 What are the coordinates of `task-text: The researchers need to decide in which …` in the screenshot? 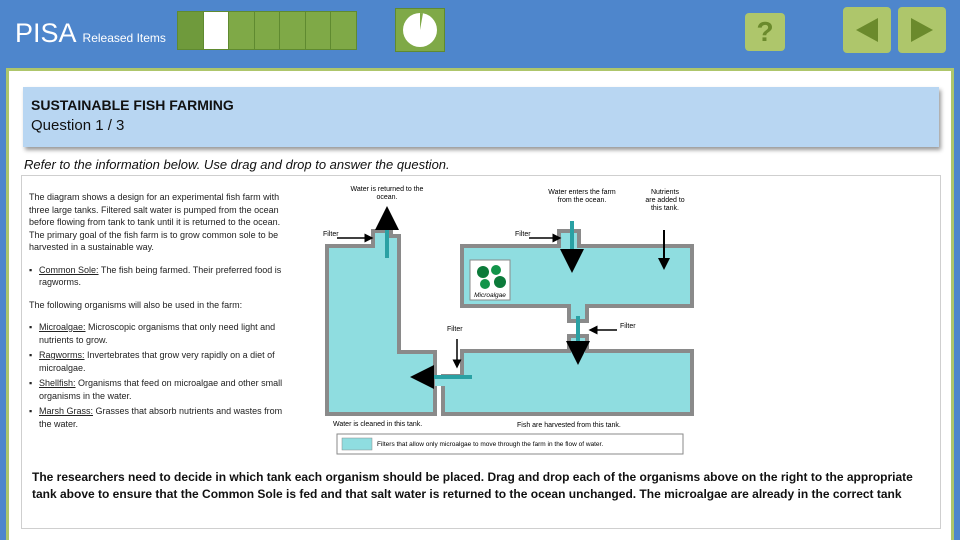 It's located at (472, 485).